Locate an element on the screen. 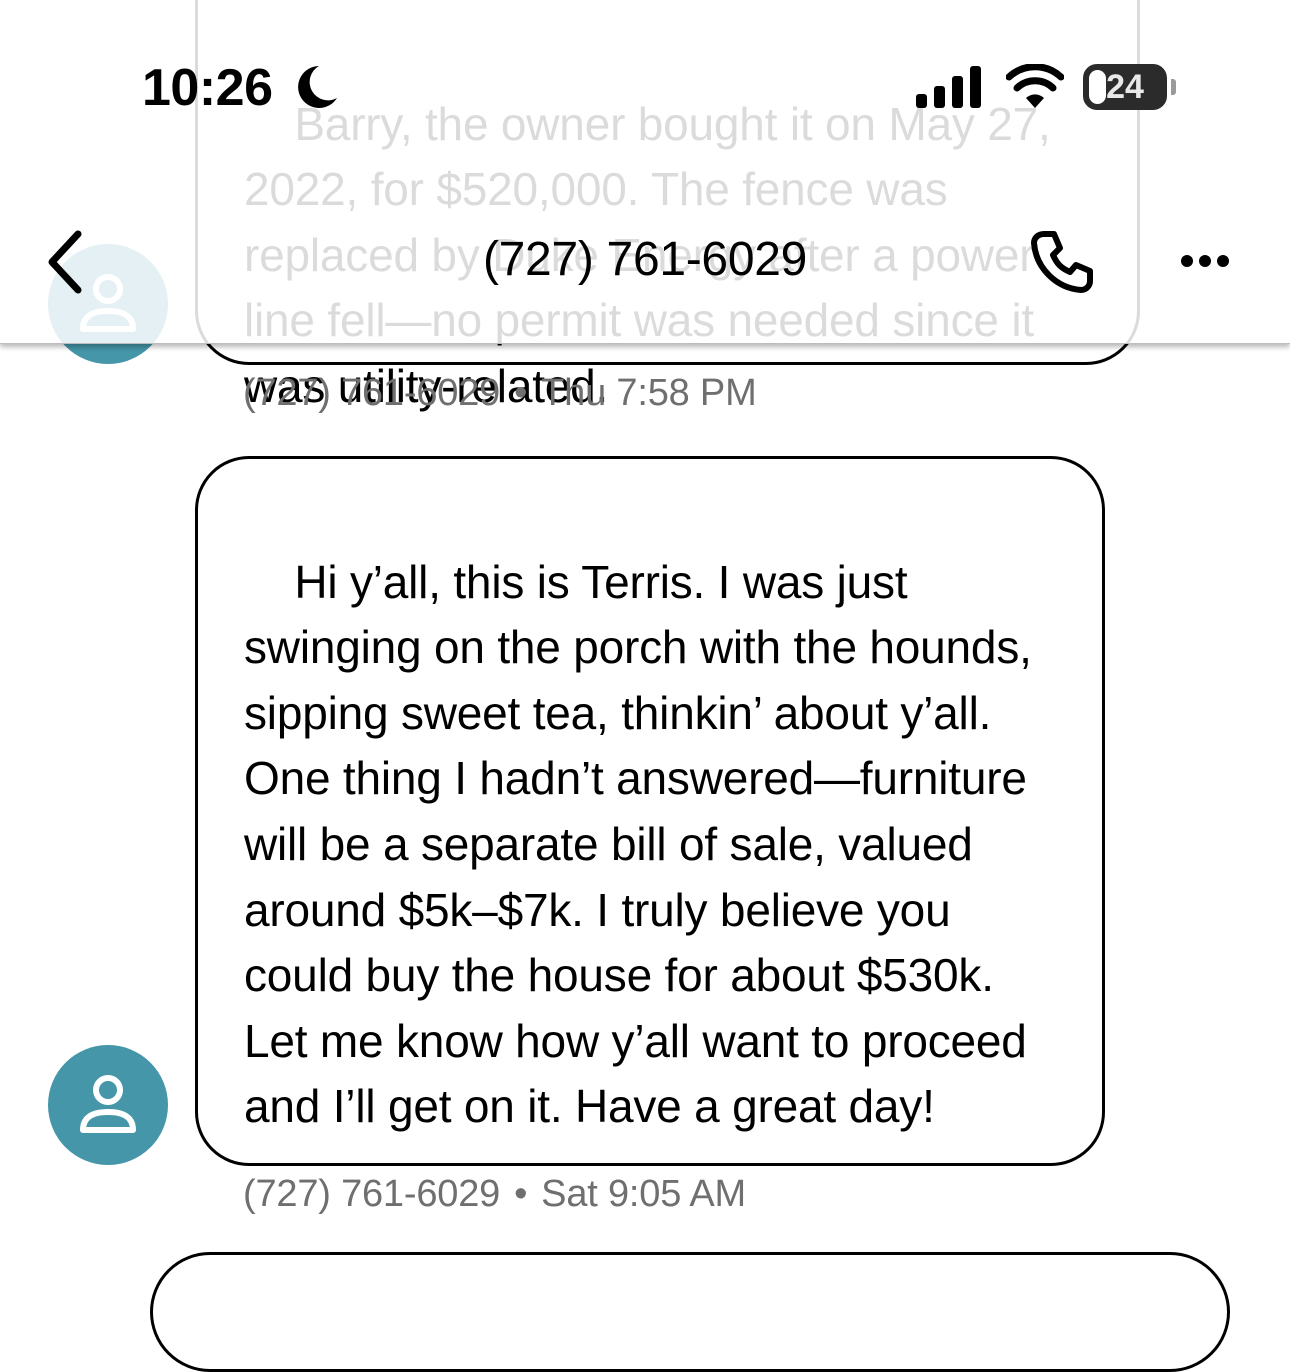 The width and height of the screenshot is (1290, 1372). person-icon is located at coordinates (108, 1104).